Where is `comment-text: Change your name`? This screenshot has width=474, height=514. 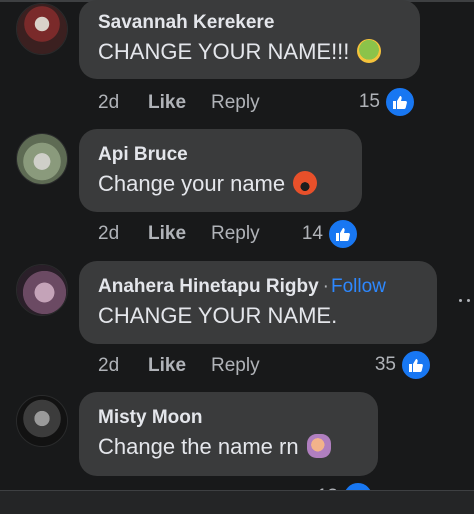 comment-text: Change your name is located at coordinates (192, 183).